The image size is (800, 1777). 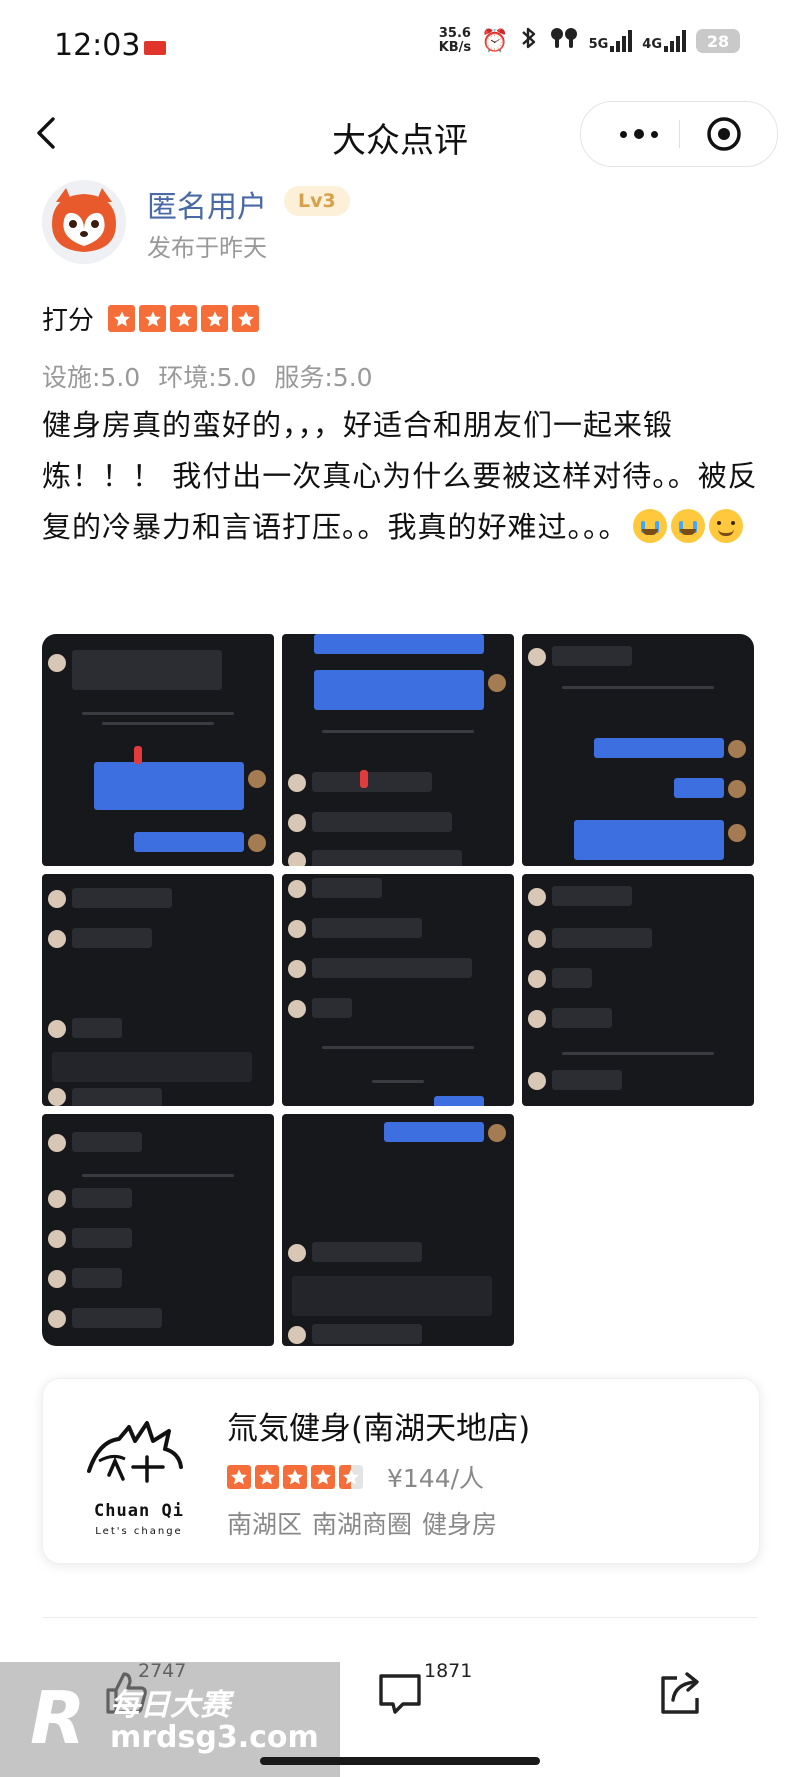 I want to click on more-button, so click(x=639, y=134).